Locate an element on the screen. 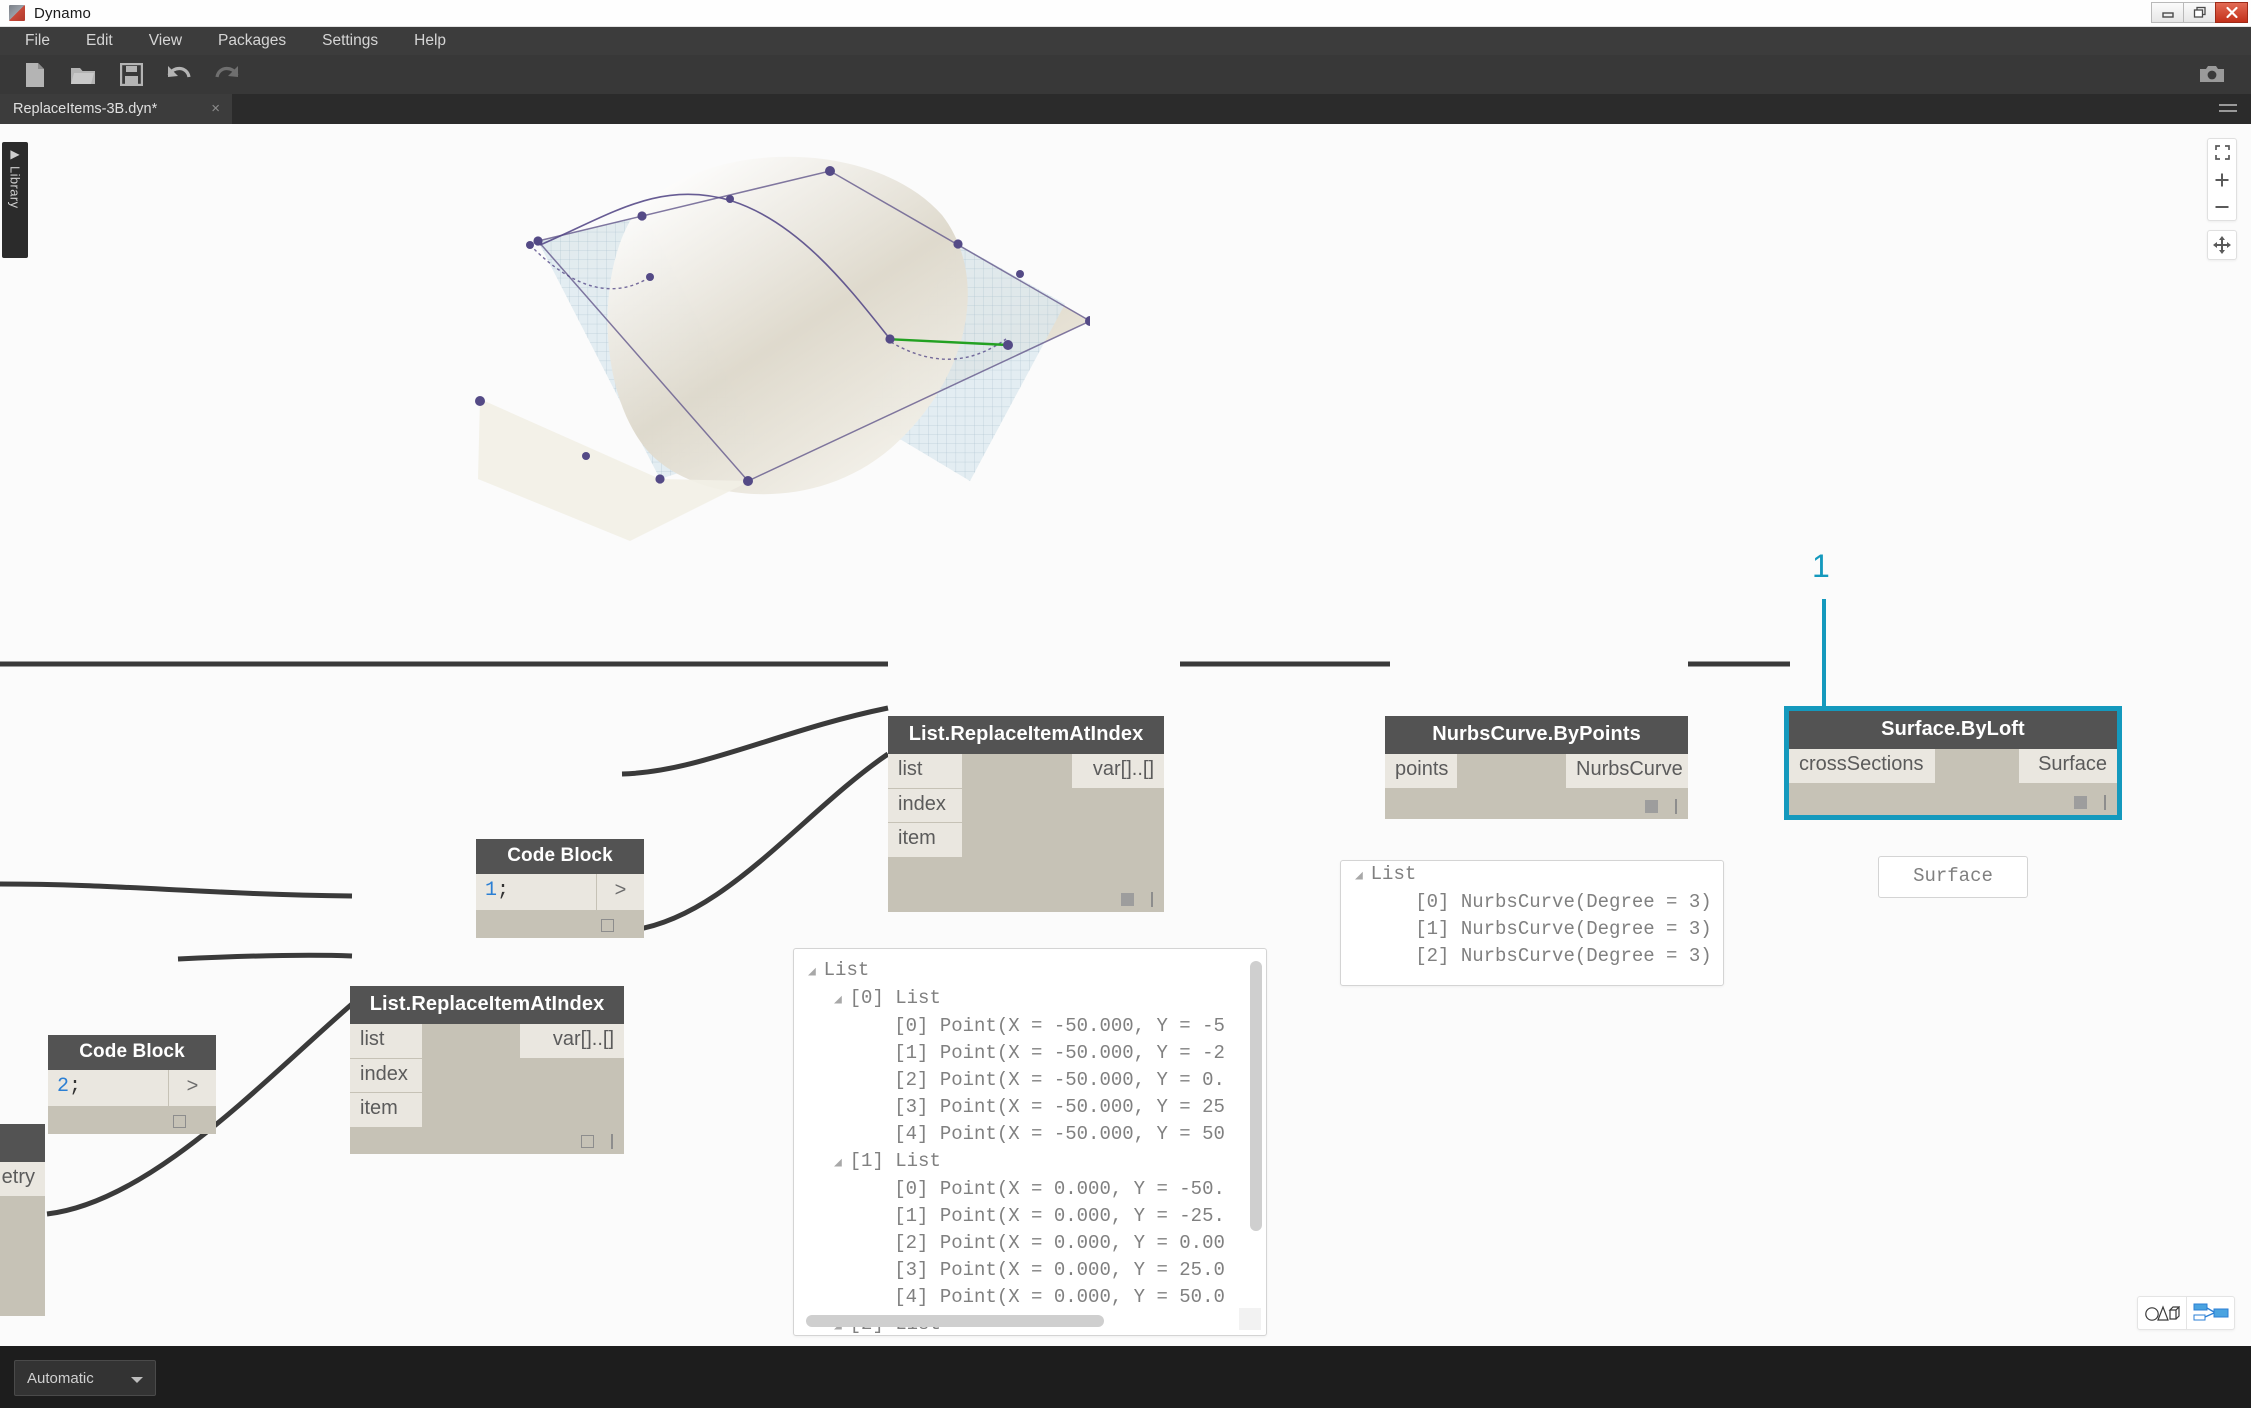 This screenshot has width=2251, height=1408. preview-line-text: [2] Point(X = 0.000, Y = 0.00 is located at coordinates (1059, 1243).